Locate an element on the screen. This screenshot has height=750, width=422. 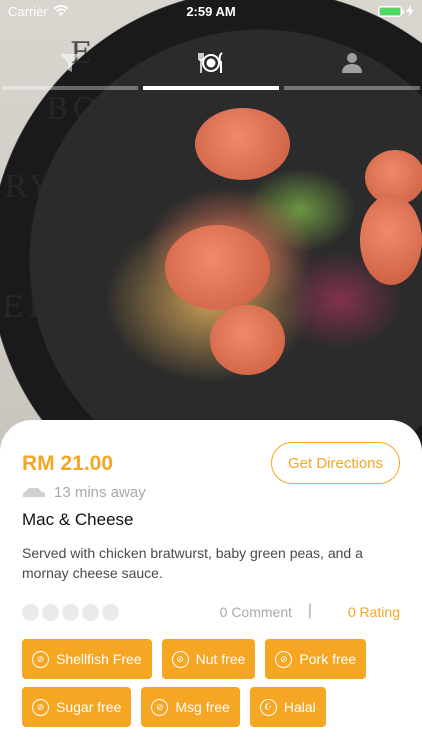
top-tabs is located at coordinates (211, 69).